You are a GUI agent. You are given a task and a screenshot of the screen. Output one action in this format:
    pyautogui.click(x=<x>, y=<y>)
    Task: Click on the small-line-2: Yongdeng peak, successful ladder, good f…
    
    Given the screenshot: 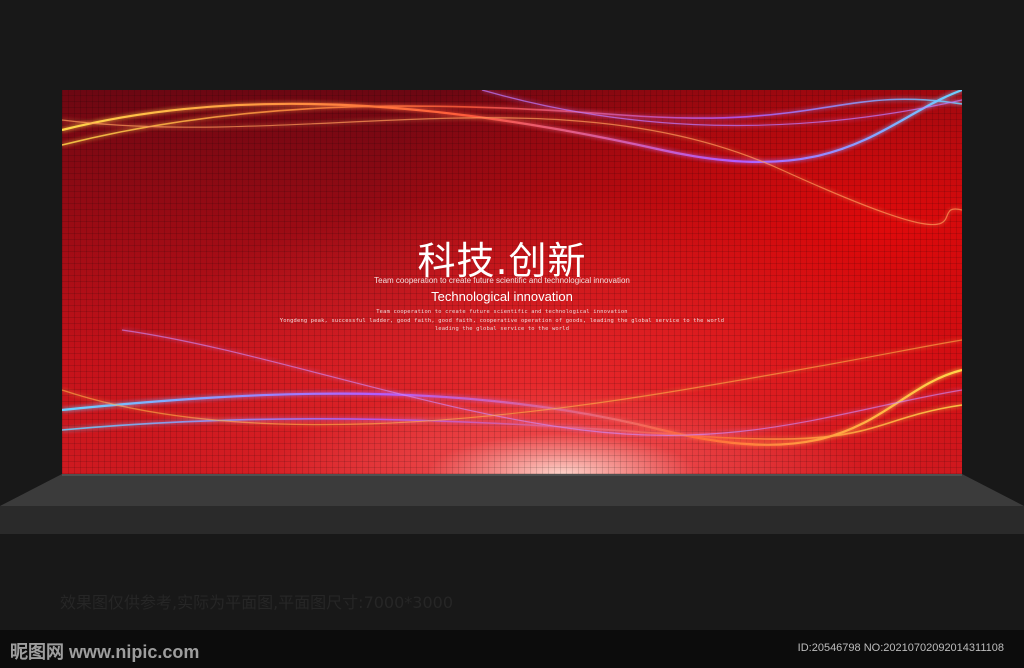 What is the action you would take?
    pyautogui.click(x=502, y=321)
    